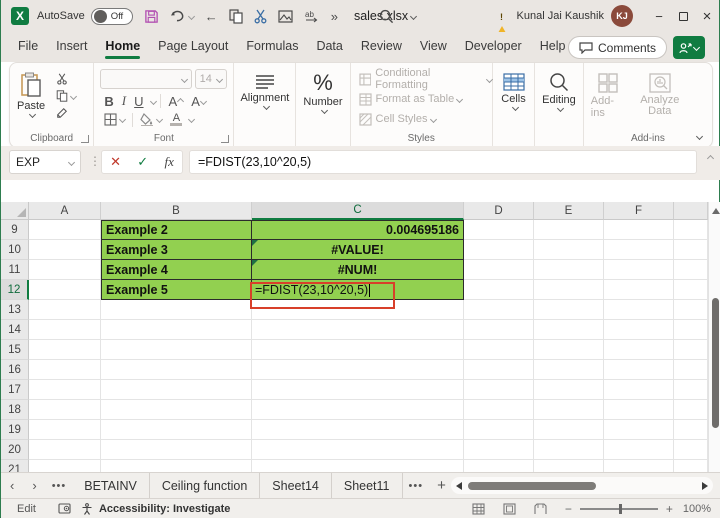 The height and width of the screenshot is (518, 720). I want to click on tab-insert: Insert, so click(71, 47).